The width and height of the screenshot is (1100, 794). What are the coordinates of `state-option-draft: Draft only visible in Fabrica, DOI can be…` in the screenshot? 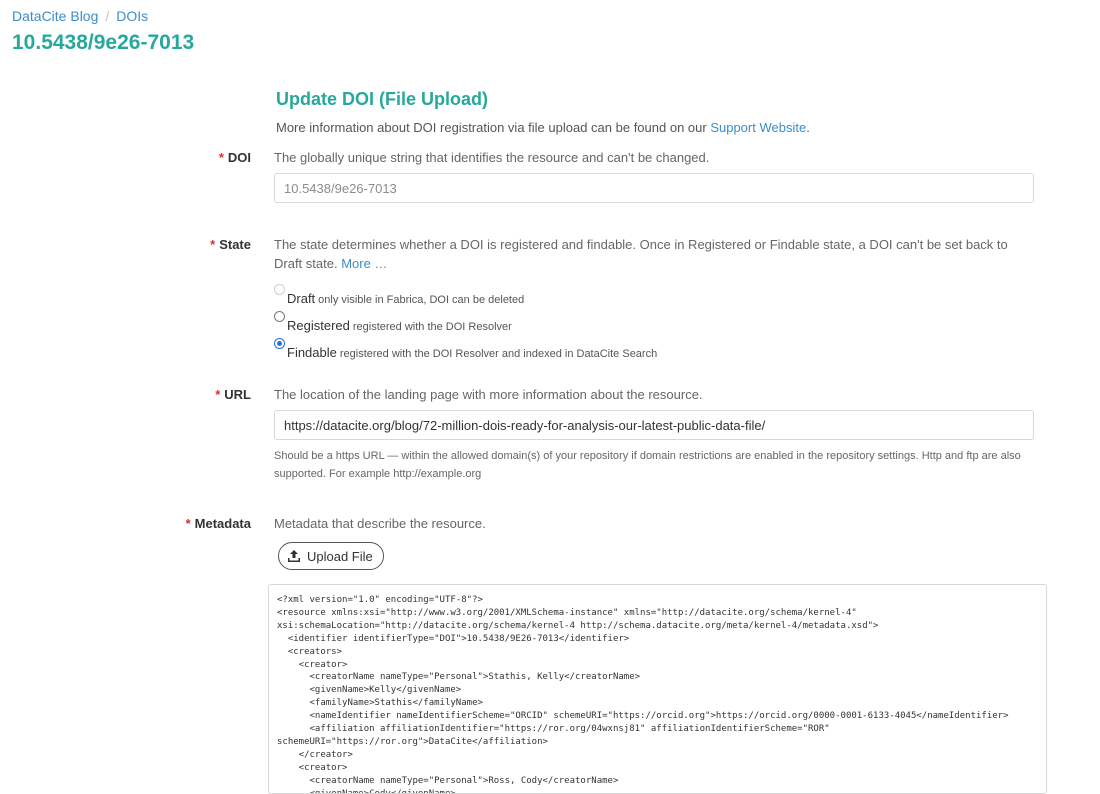 It's located at (399, 295).